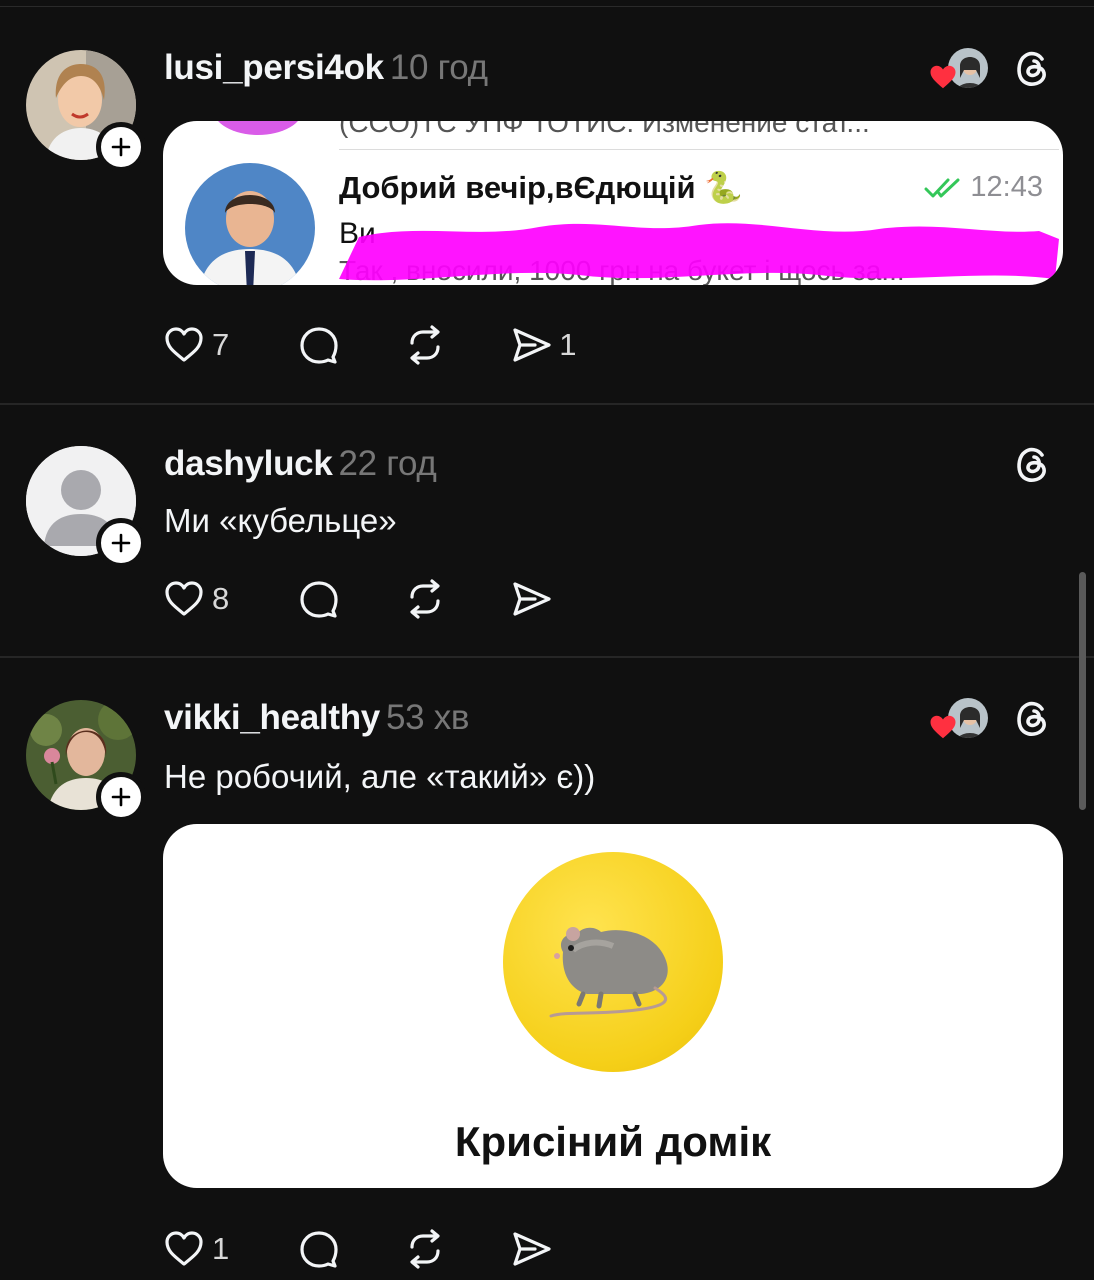 This screenshot has height=1280, width=1094. Describe the element at coordinates (221, 598) in the screenshot. I see `like-count: 8` at that location.